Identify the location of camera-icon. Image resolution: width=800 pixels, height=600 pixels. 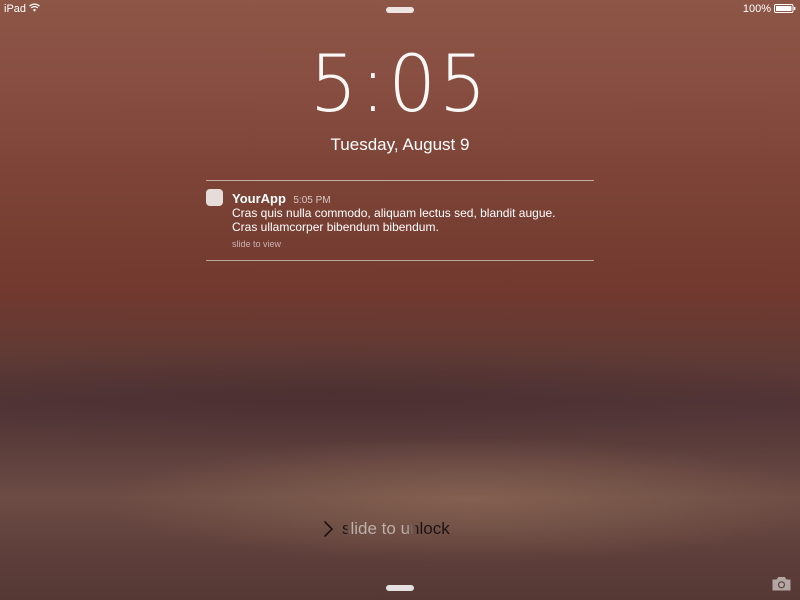
(781, 583).